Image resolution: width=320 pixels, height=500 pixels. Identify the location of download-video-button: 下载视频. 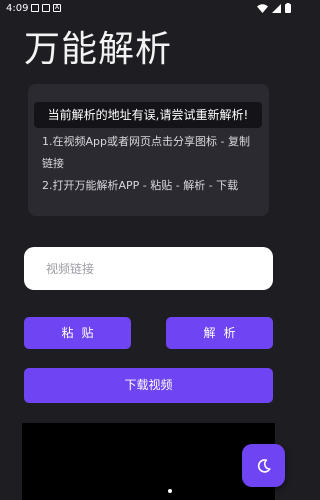
(148, 385).